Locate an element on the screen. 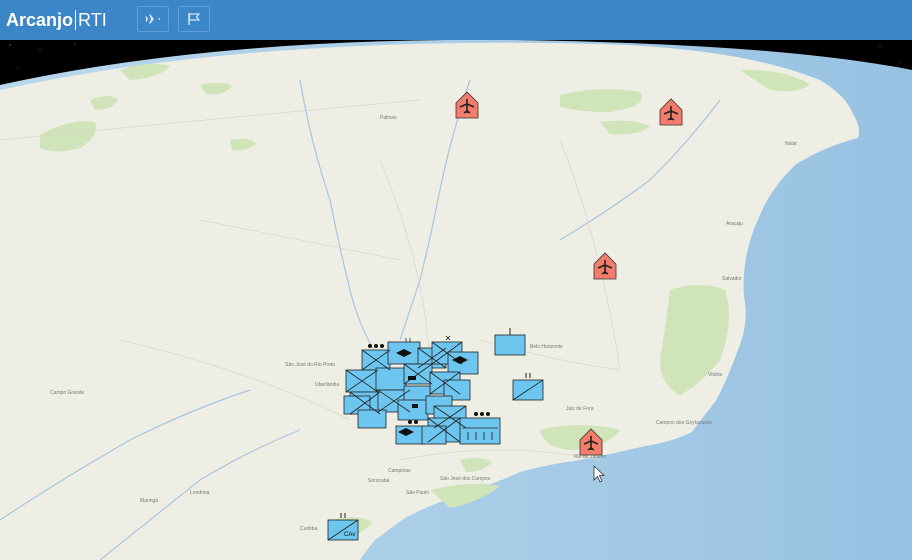 Image resolution: width=912 pixels, height=560 pixels. place-label: Belo Horizonte is located at coordinates (546, 347).